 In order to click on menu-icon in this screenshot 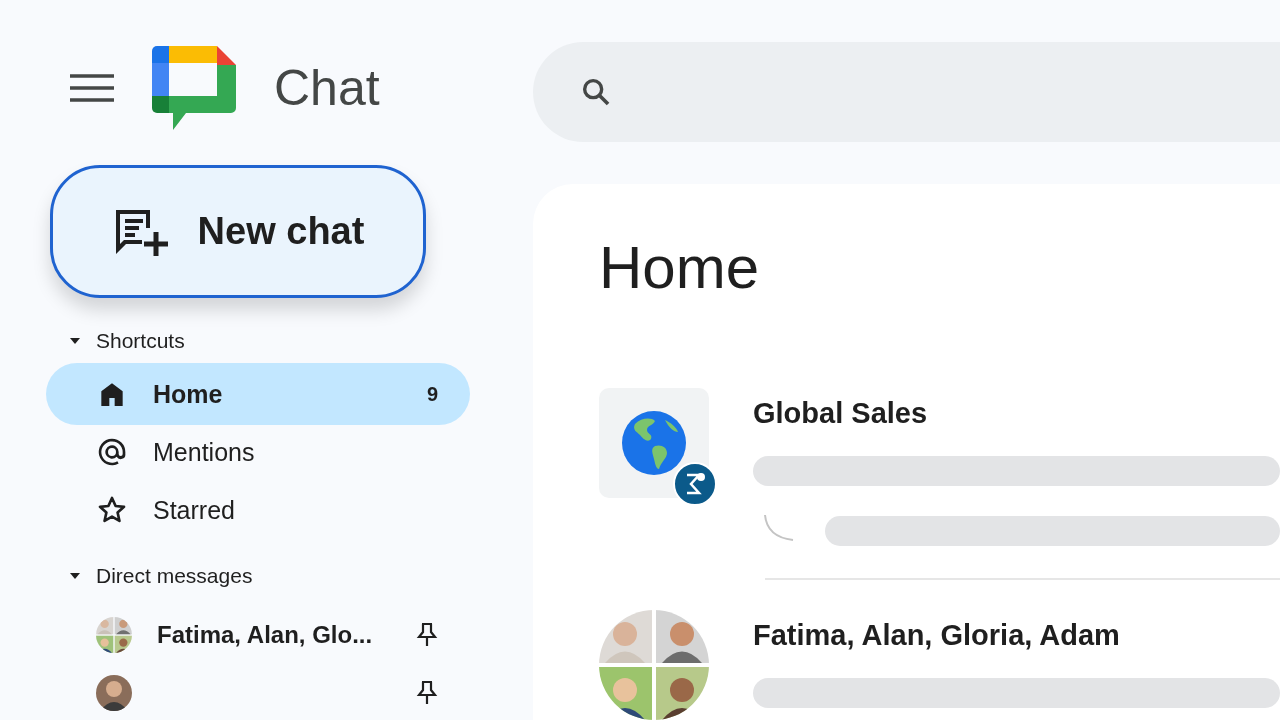, I will do `click(92, 88)`.